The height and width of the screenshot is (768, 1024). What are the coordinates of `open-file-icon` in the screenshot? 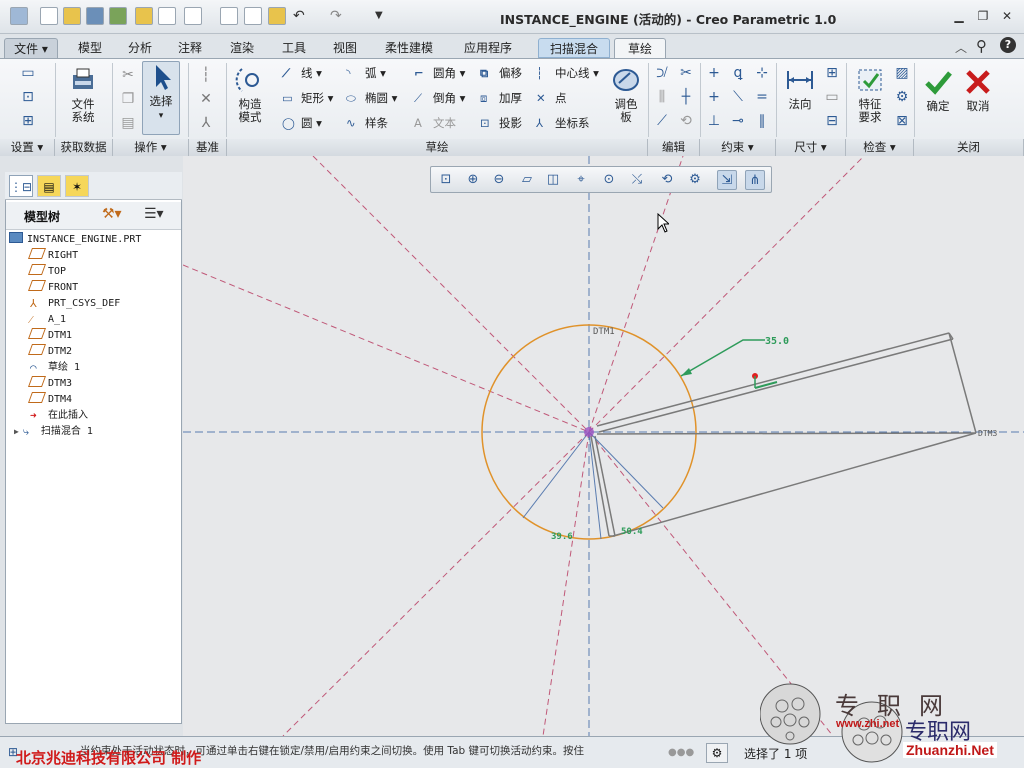 It's located at (72, 16).